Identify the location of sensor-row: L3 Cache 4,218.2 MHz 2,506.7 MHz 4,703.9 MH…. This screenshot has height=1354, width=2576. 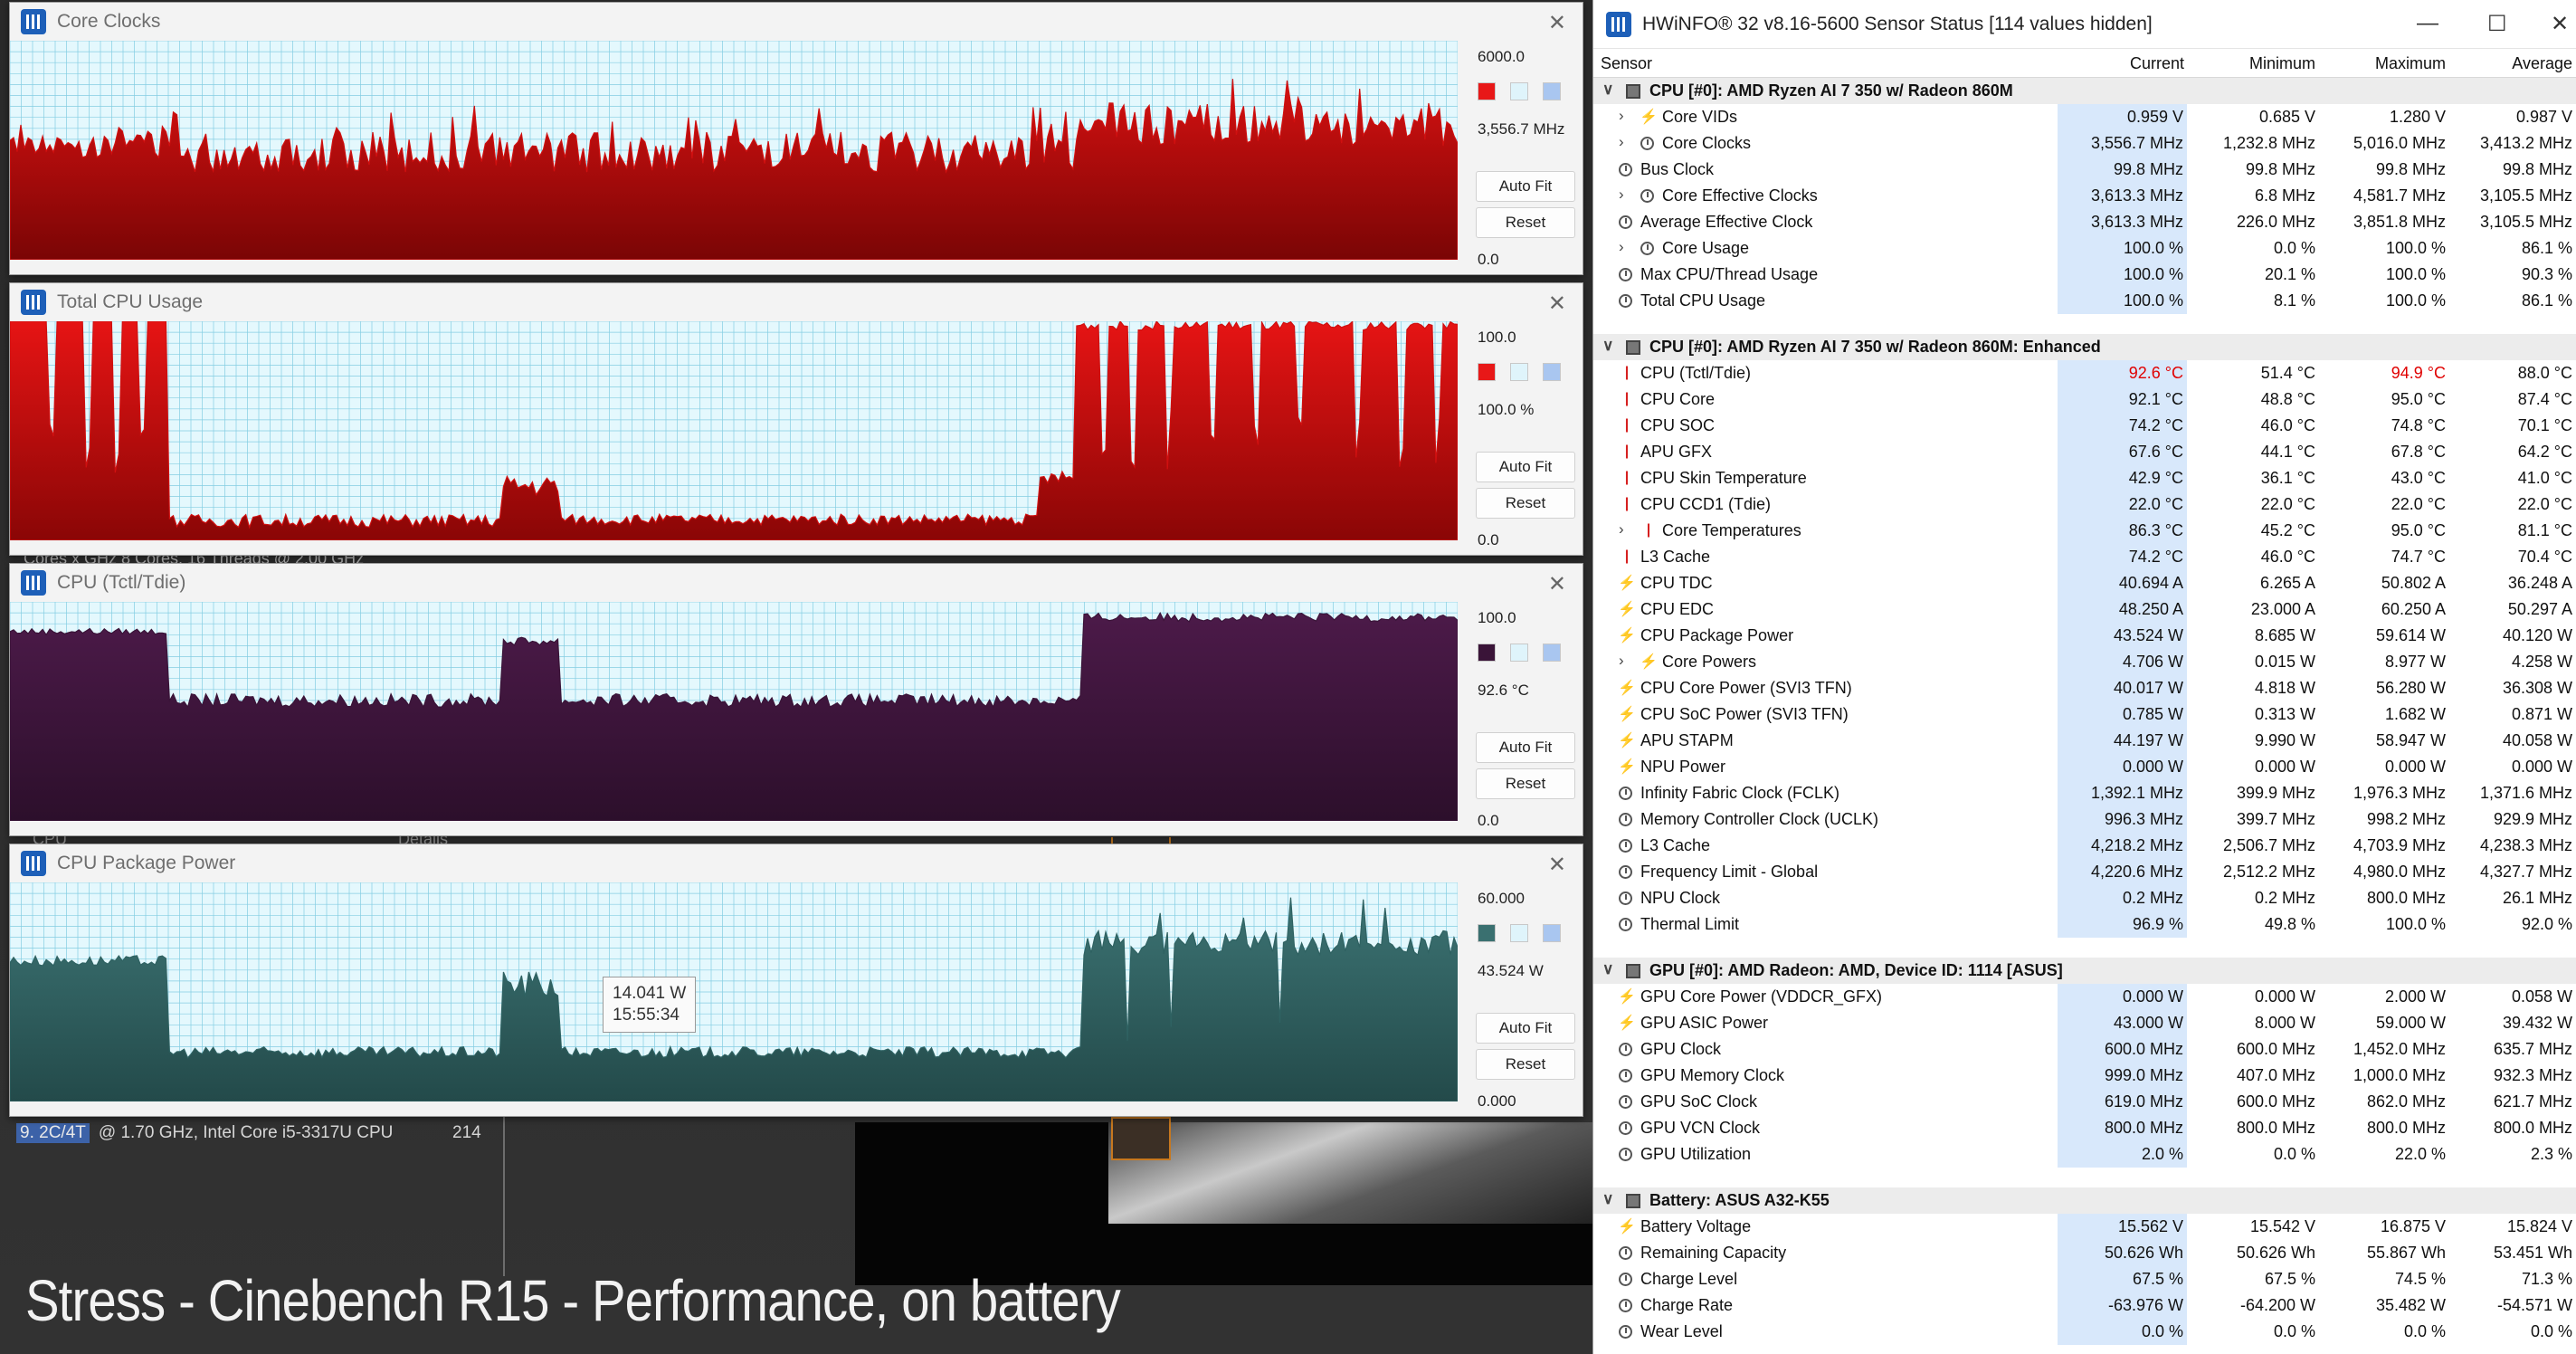
(2084, 846).